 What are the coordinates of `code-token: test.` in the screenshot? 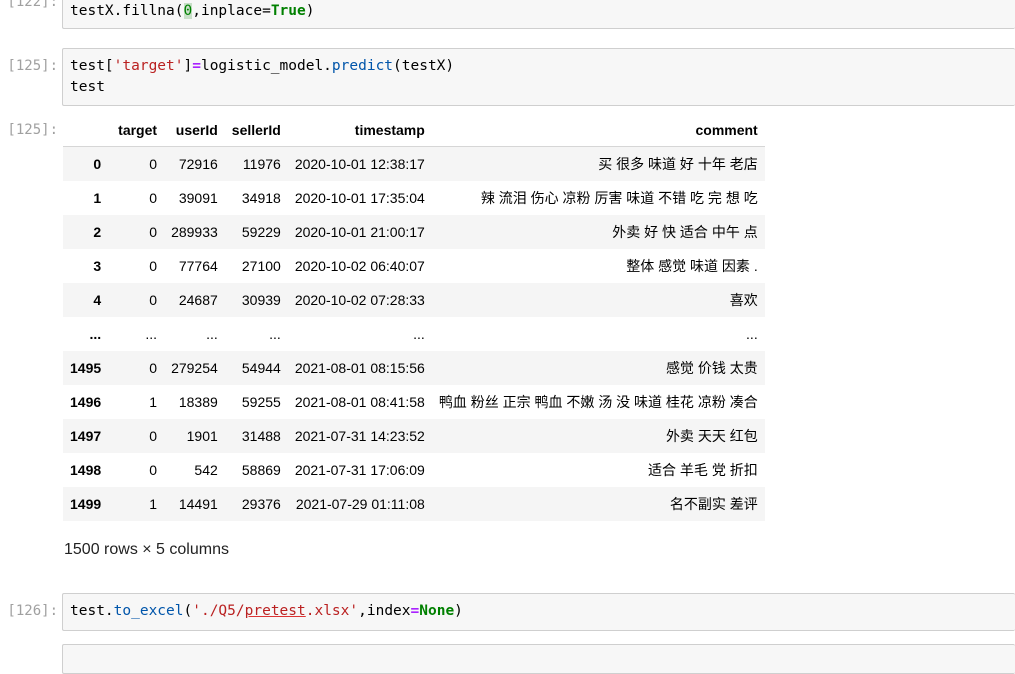 It's located at (92, 611).